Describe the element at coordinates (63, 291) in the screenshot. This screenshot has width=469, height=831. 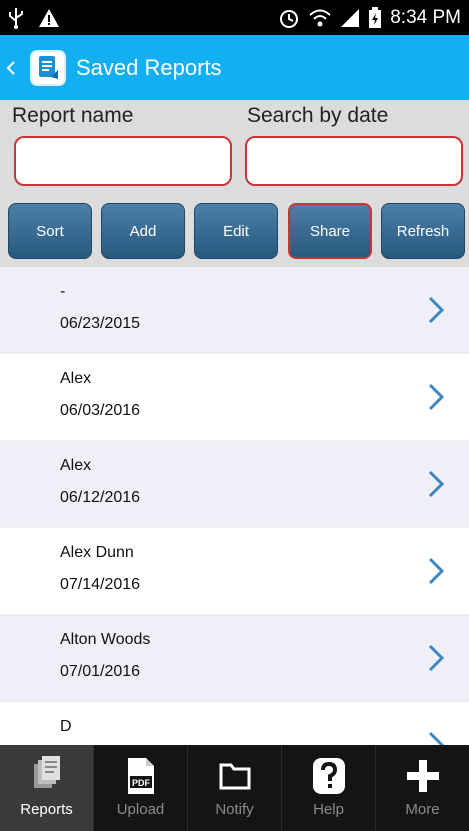
I see `report-name: -` at that location.